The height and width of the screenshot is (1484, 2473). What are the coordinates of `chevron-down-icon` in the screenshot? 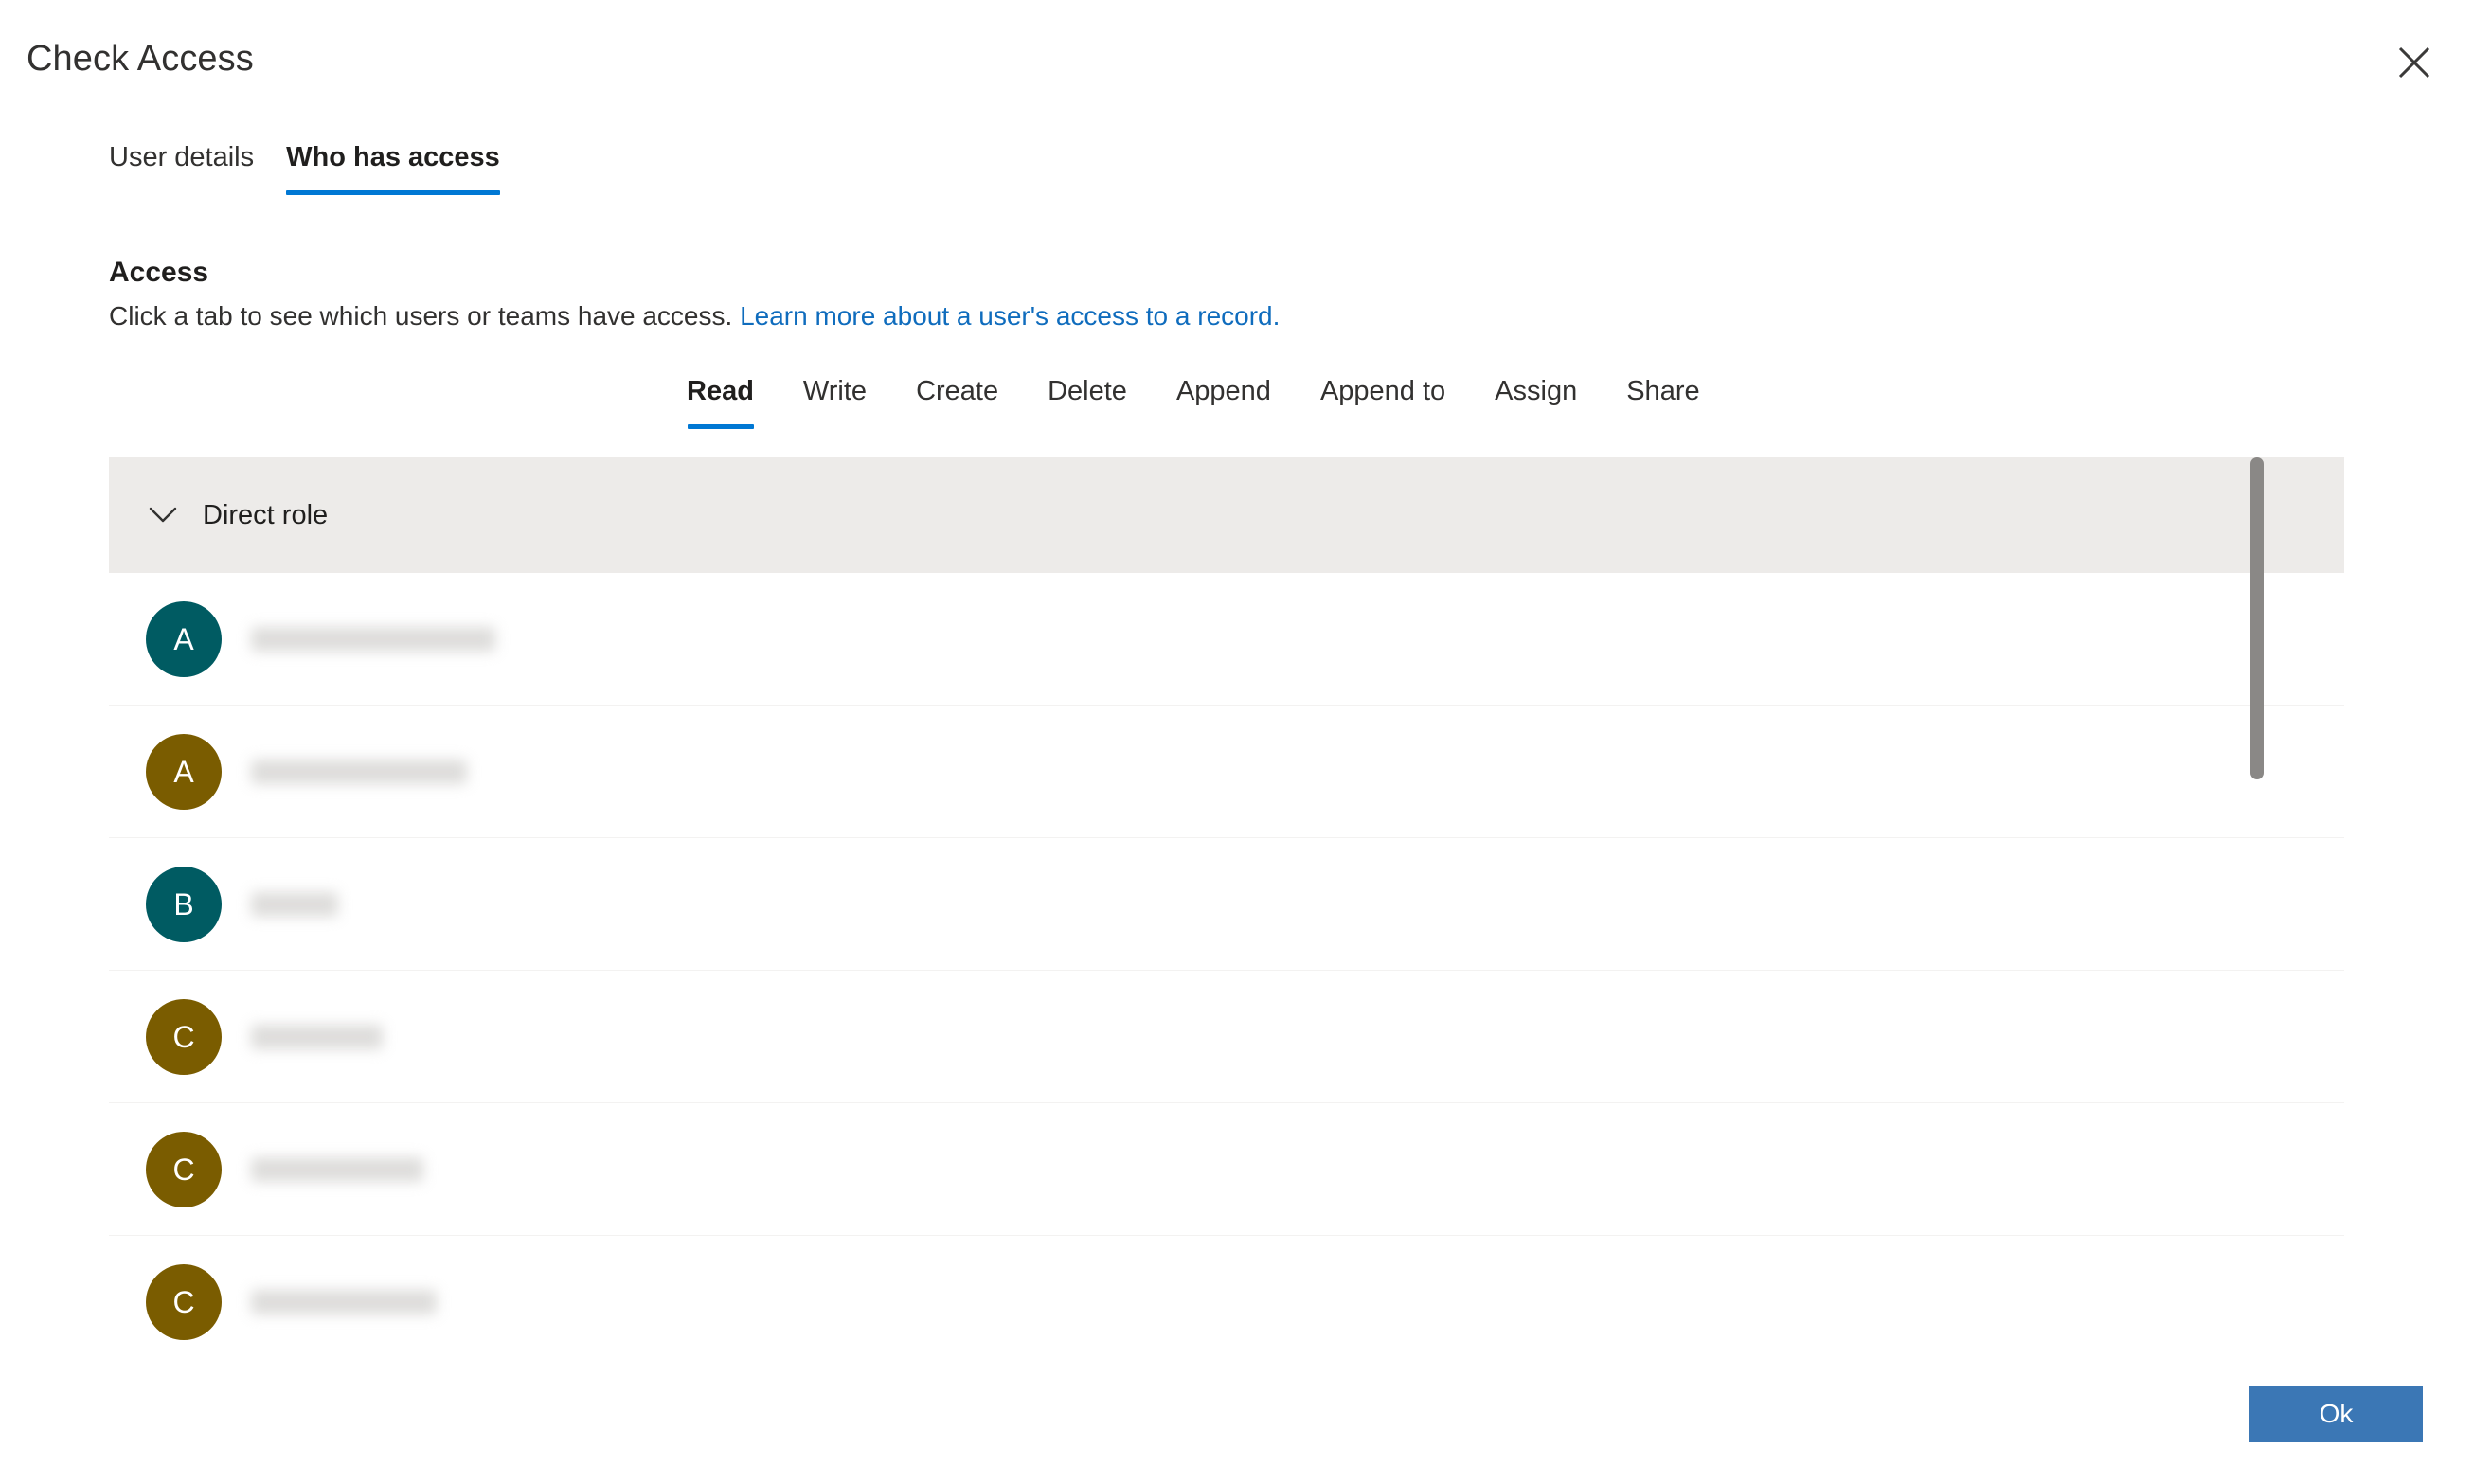 It's located at (163, 515).